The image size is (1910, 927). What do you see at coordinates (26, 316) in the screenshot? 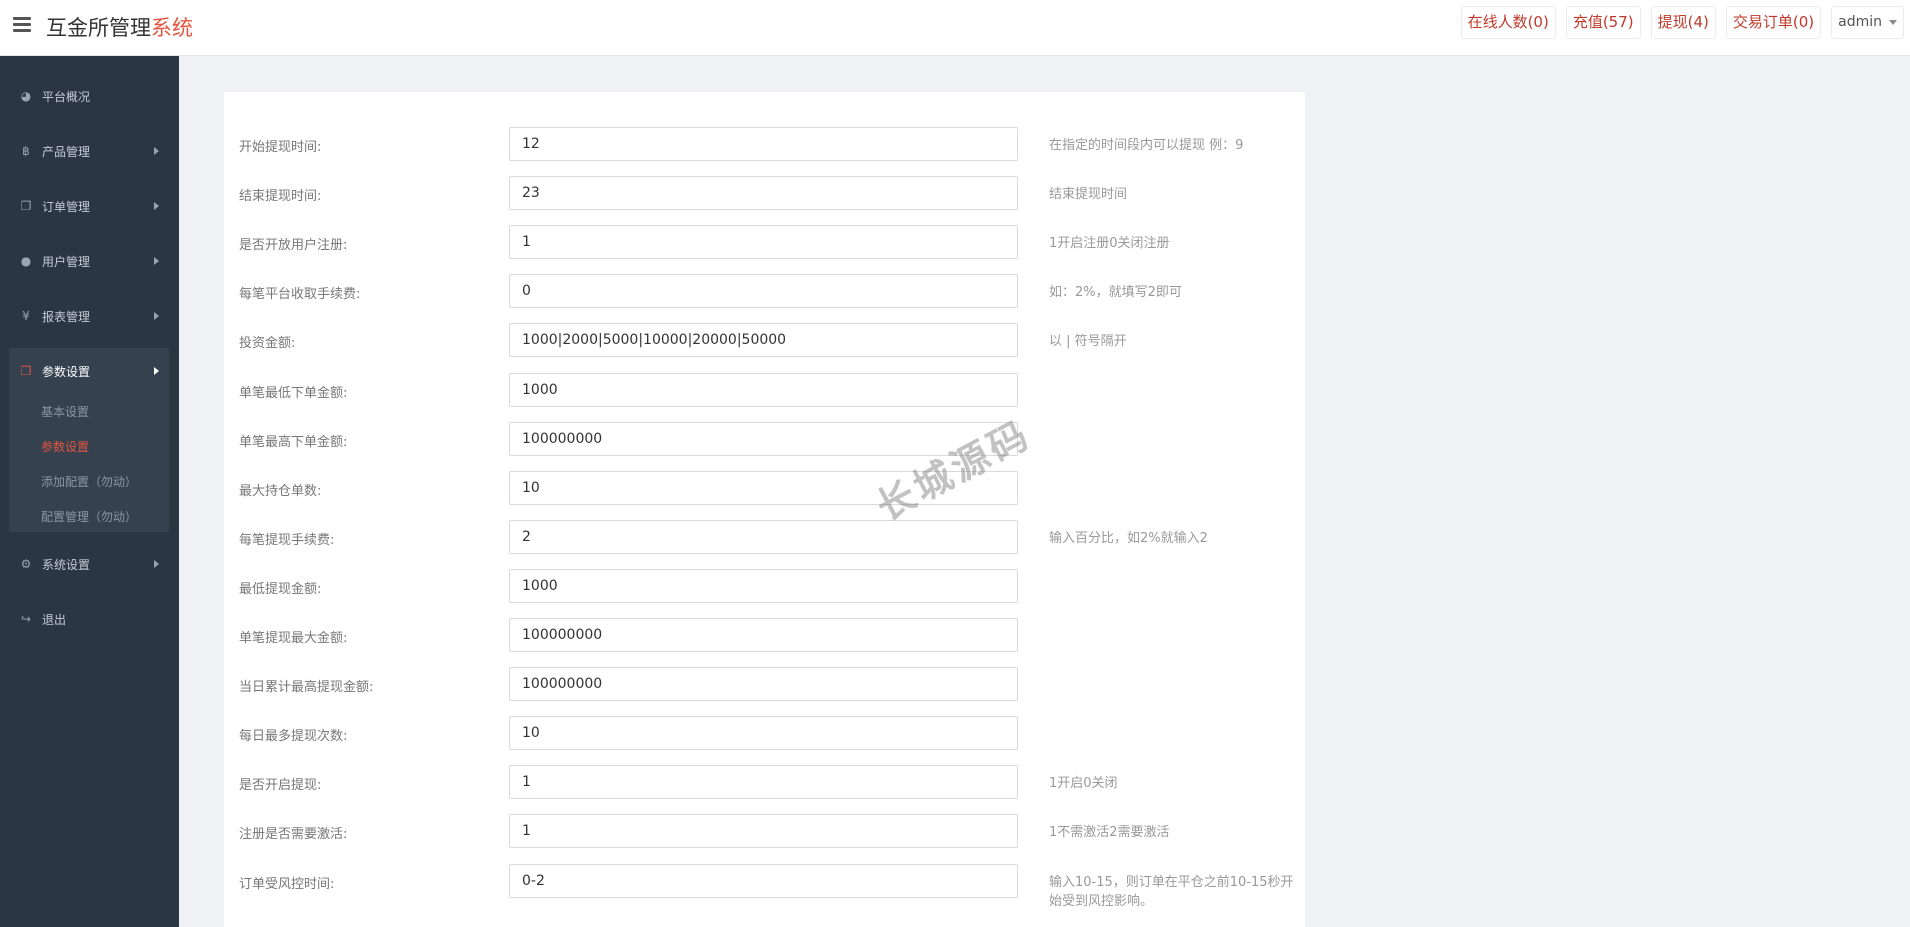
I see `yen-icon: ¥` at bounding box center [26, 316].